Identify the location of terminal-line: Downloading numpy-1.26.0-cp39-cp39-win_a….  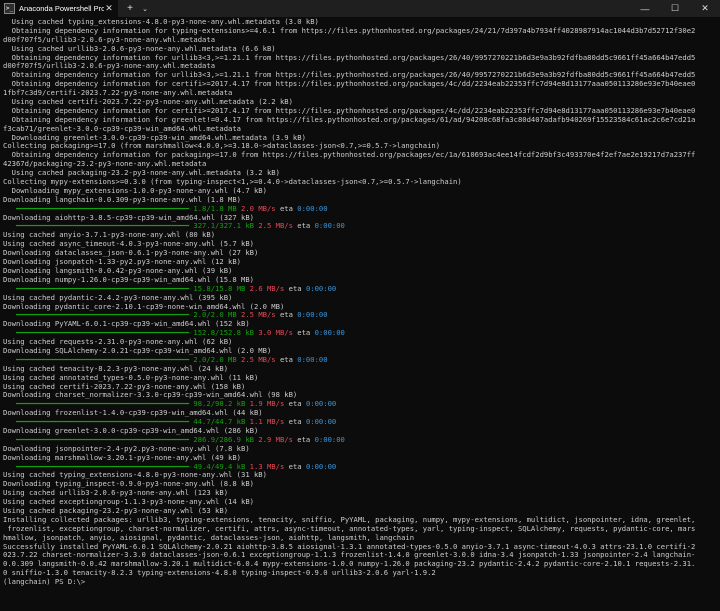
(360, 280).